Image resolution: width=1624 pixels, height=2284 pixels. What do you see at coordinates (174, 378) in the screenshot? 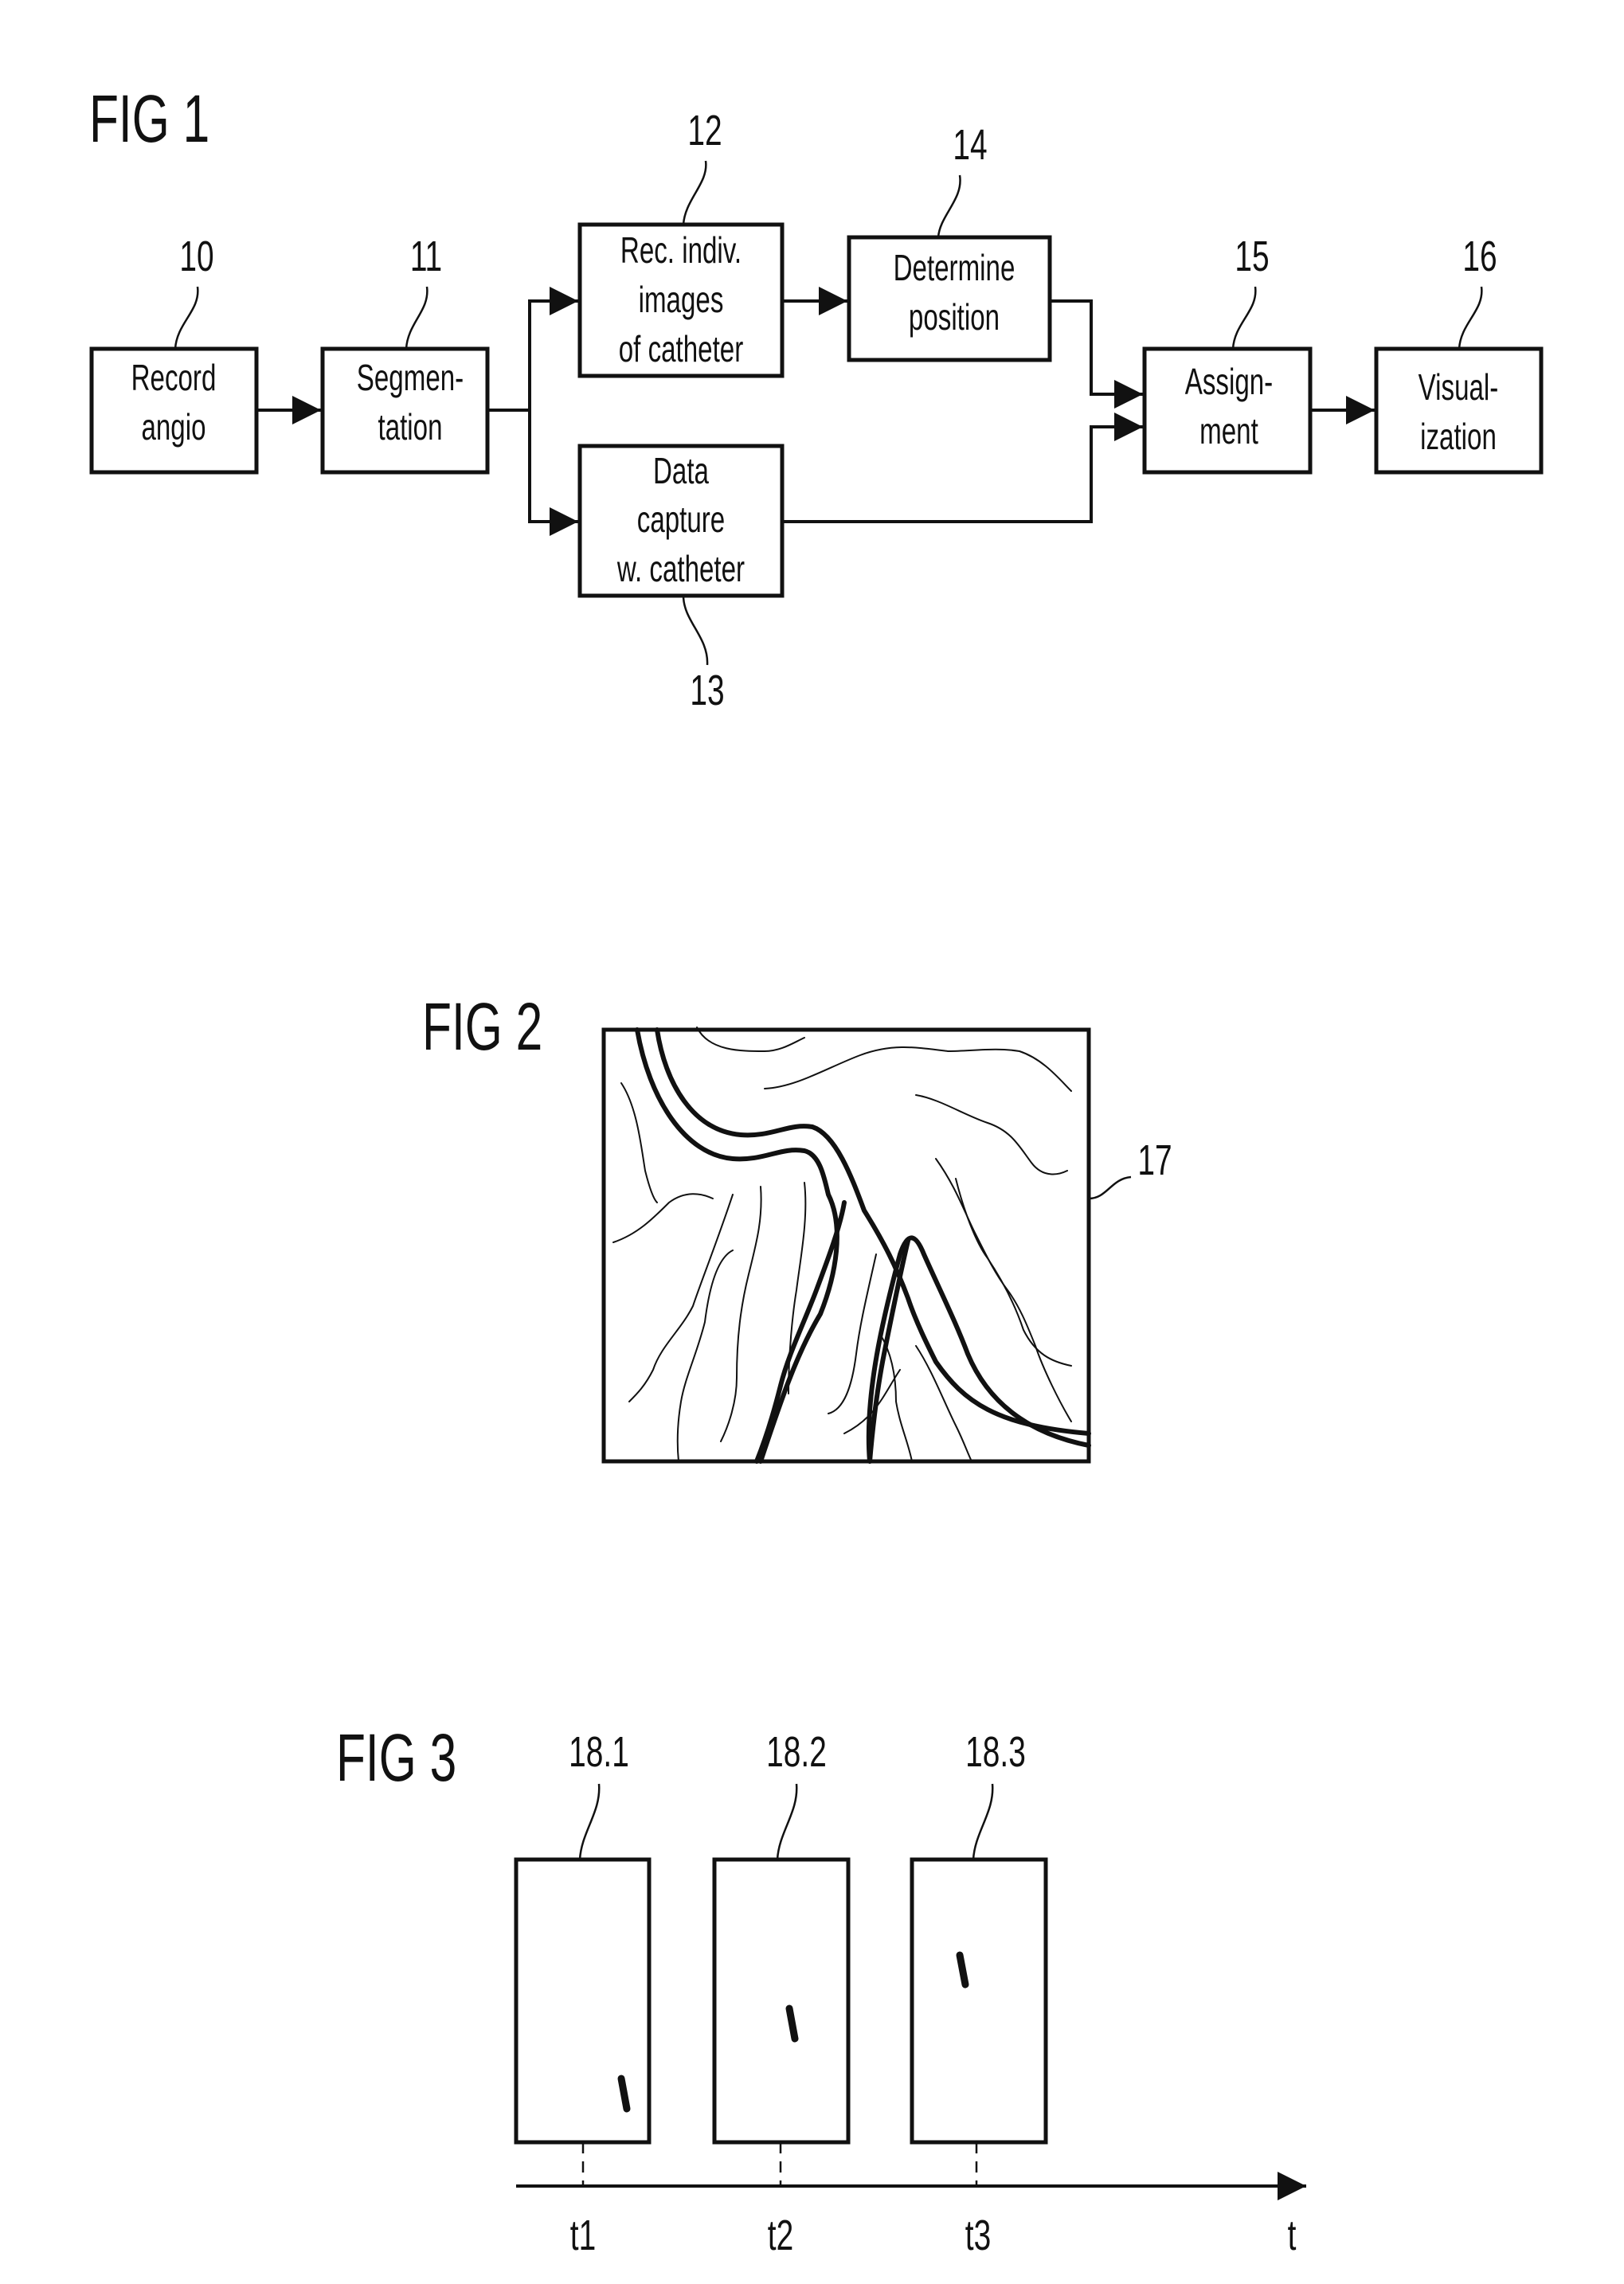
I see `block-10-line-1: Record` at bounding box center [174, 378].